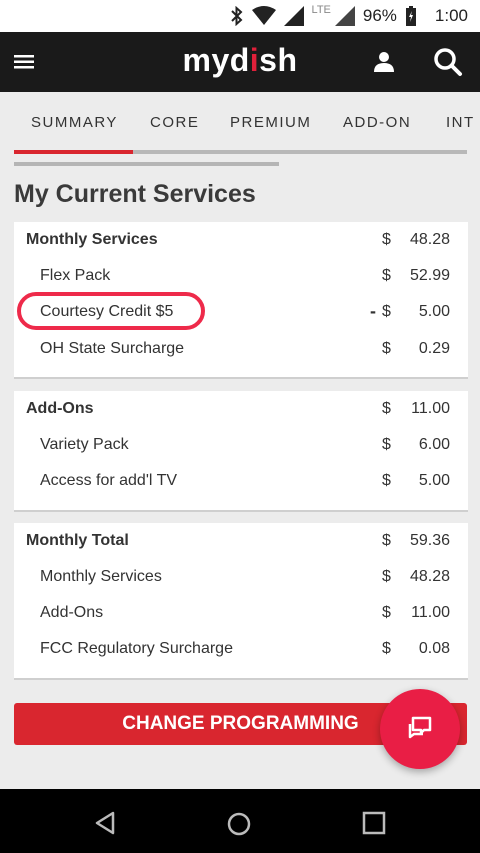  I want to click on negative-sign: -, so click(373, 311).